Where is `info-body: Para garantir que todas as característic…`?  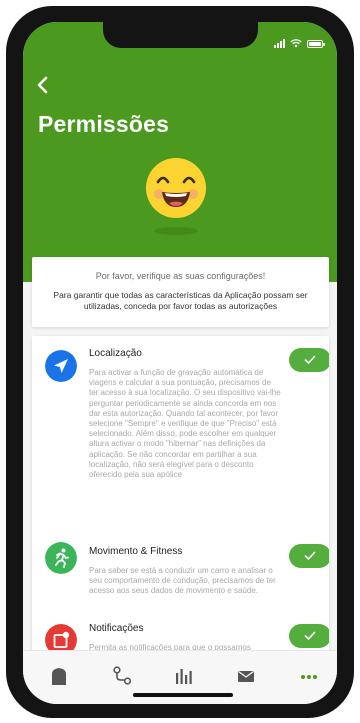
info-body: Para garantir que todas as característic… is located at coordinates (180, 300).